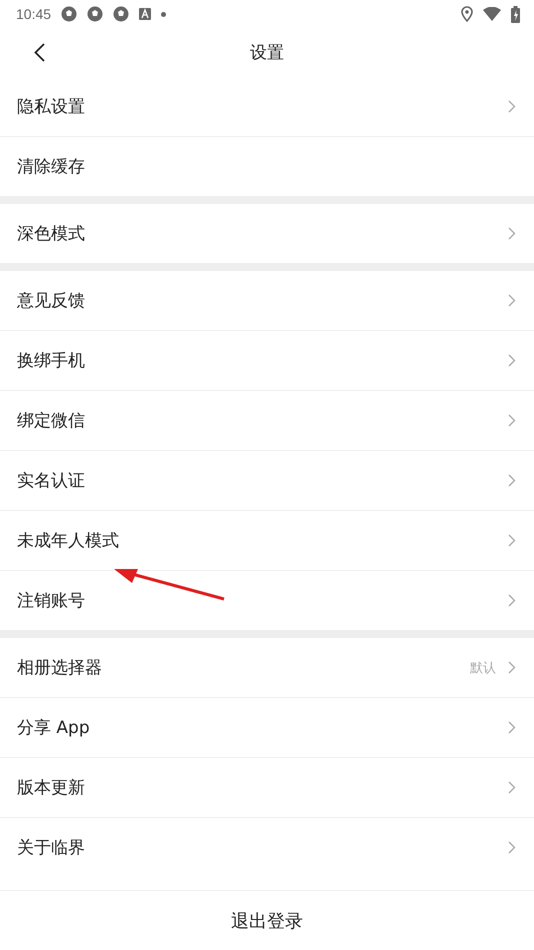 This screenshot has width=534, height=950. I want to click on row-label: 分享 App, so click(53, 728).